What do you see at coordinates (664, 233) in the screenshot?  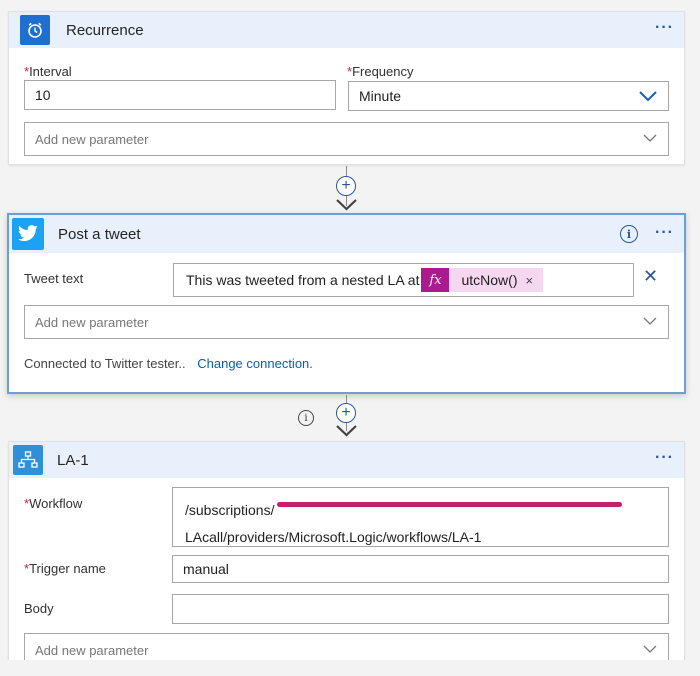 I see `post-tweet-menu-button: ···` at bounding box center [664, 233].